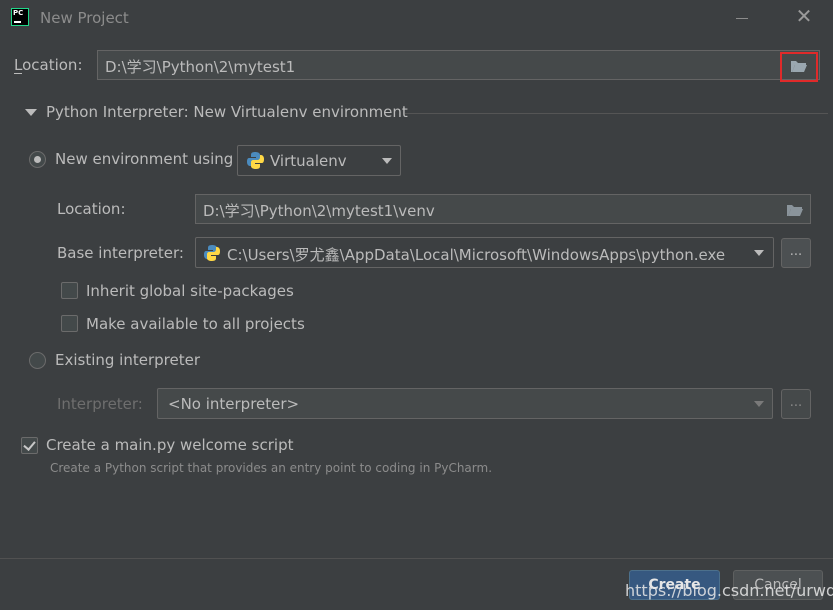 This screenshot has width=833, height=610. What do you see at coordinates (190, 291) in the screenshot?
I see `inherit-packages-label: Inherit global site-packages` at bounding box center [190, 291].